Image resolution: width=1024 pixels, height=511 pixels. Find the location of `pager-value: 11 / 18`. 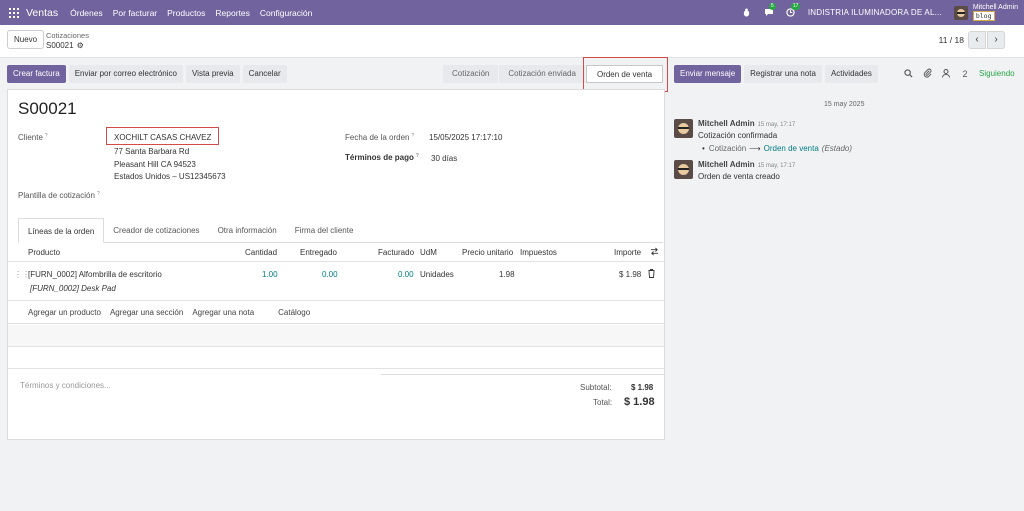

pager-value: 11 / 18 is located at coordinates (951, 40).